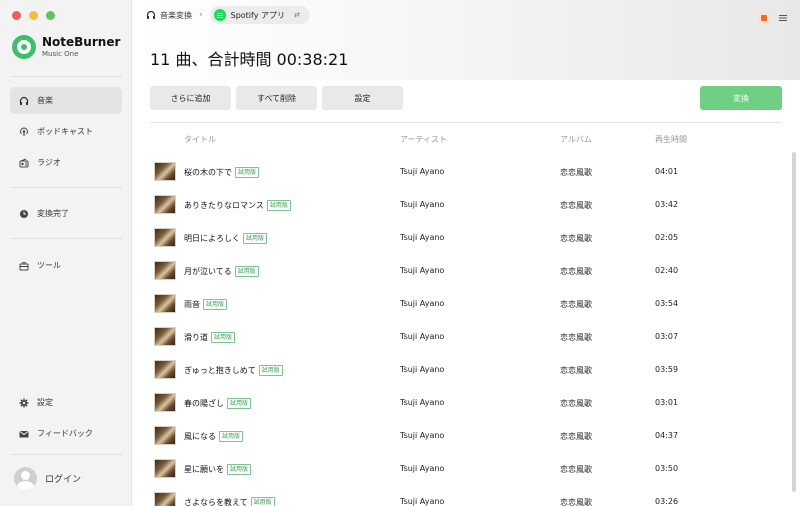 Image resolution: width=800 pixels, height=506 pixels. What do you see at coordinates (466, 237) in the screenshot?
I see `table-row: 明日によろしく 試用版 Tsuji Ayano 恋恋風歌 02:05` at bounding box center [466, 237].